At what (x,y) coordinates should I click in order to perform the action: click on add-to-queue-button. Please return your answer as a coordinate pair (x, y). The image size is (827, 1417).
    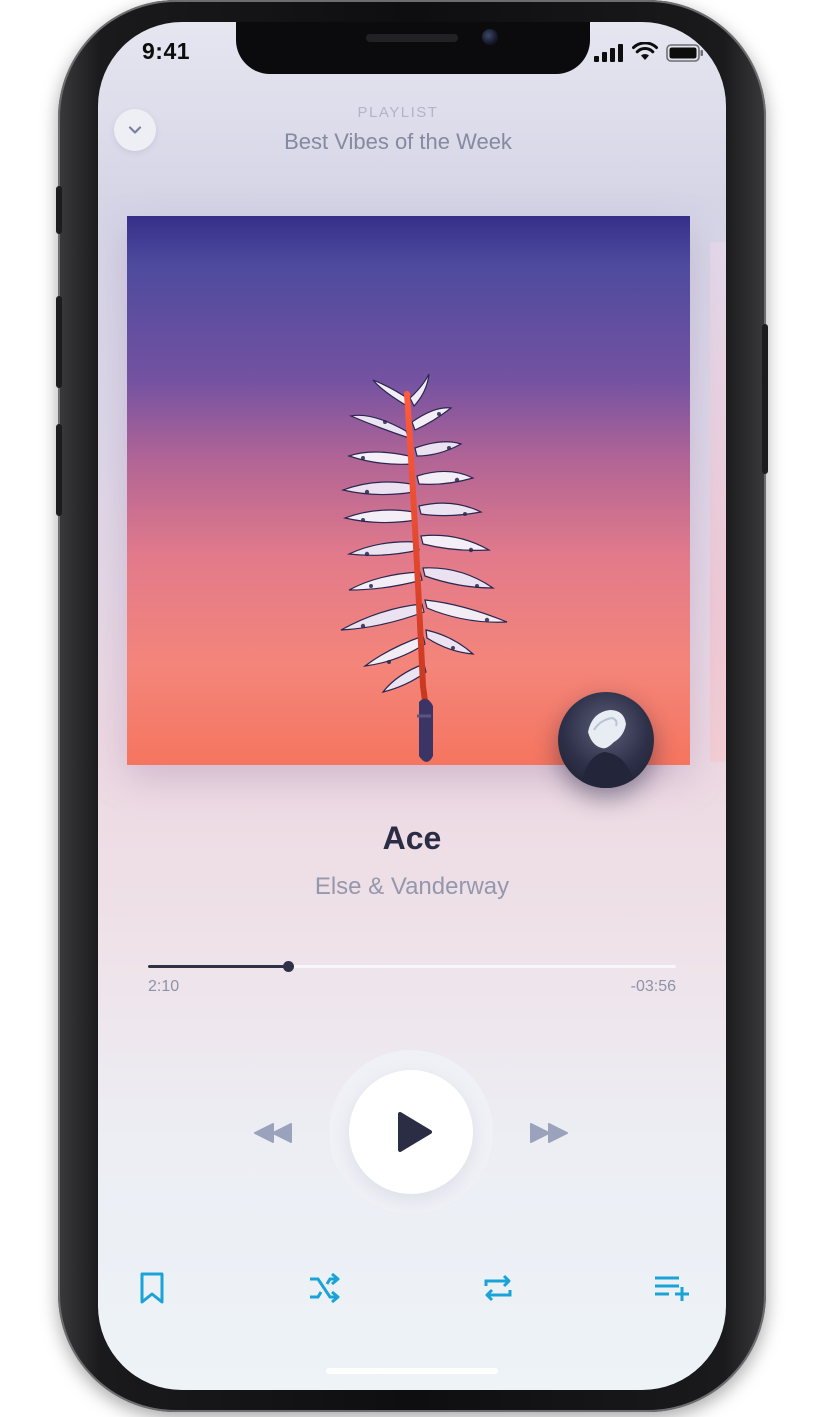
    Looking at the image, I should click on (672, 1288).